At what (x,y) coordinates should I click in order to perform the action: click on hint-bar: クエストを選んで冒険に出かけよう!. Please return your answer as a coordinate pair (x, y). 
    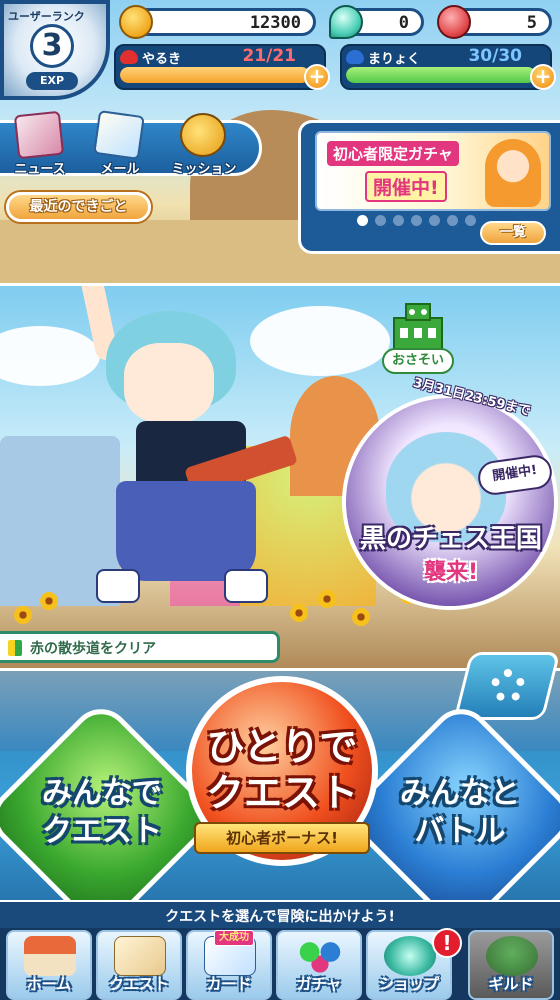
    Looking at the image, I should click on (280, 914).